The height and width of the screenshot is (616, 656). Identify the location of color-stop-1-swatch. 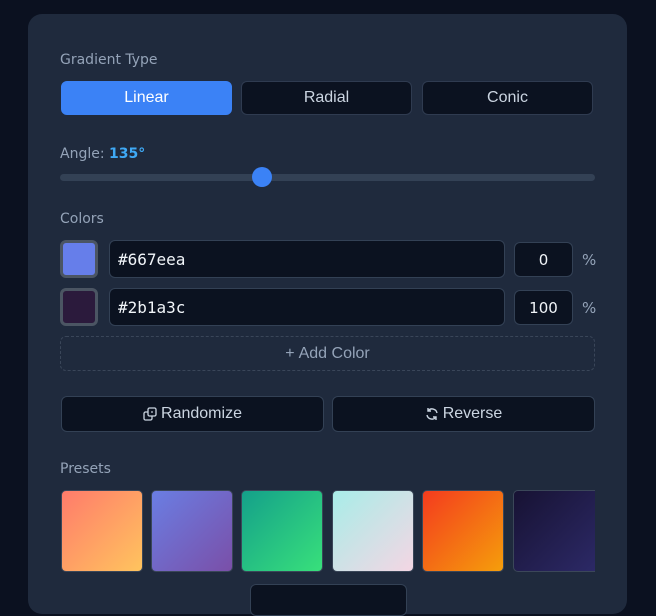
(79, 259).